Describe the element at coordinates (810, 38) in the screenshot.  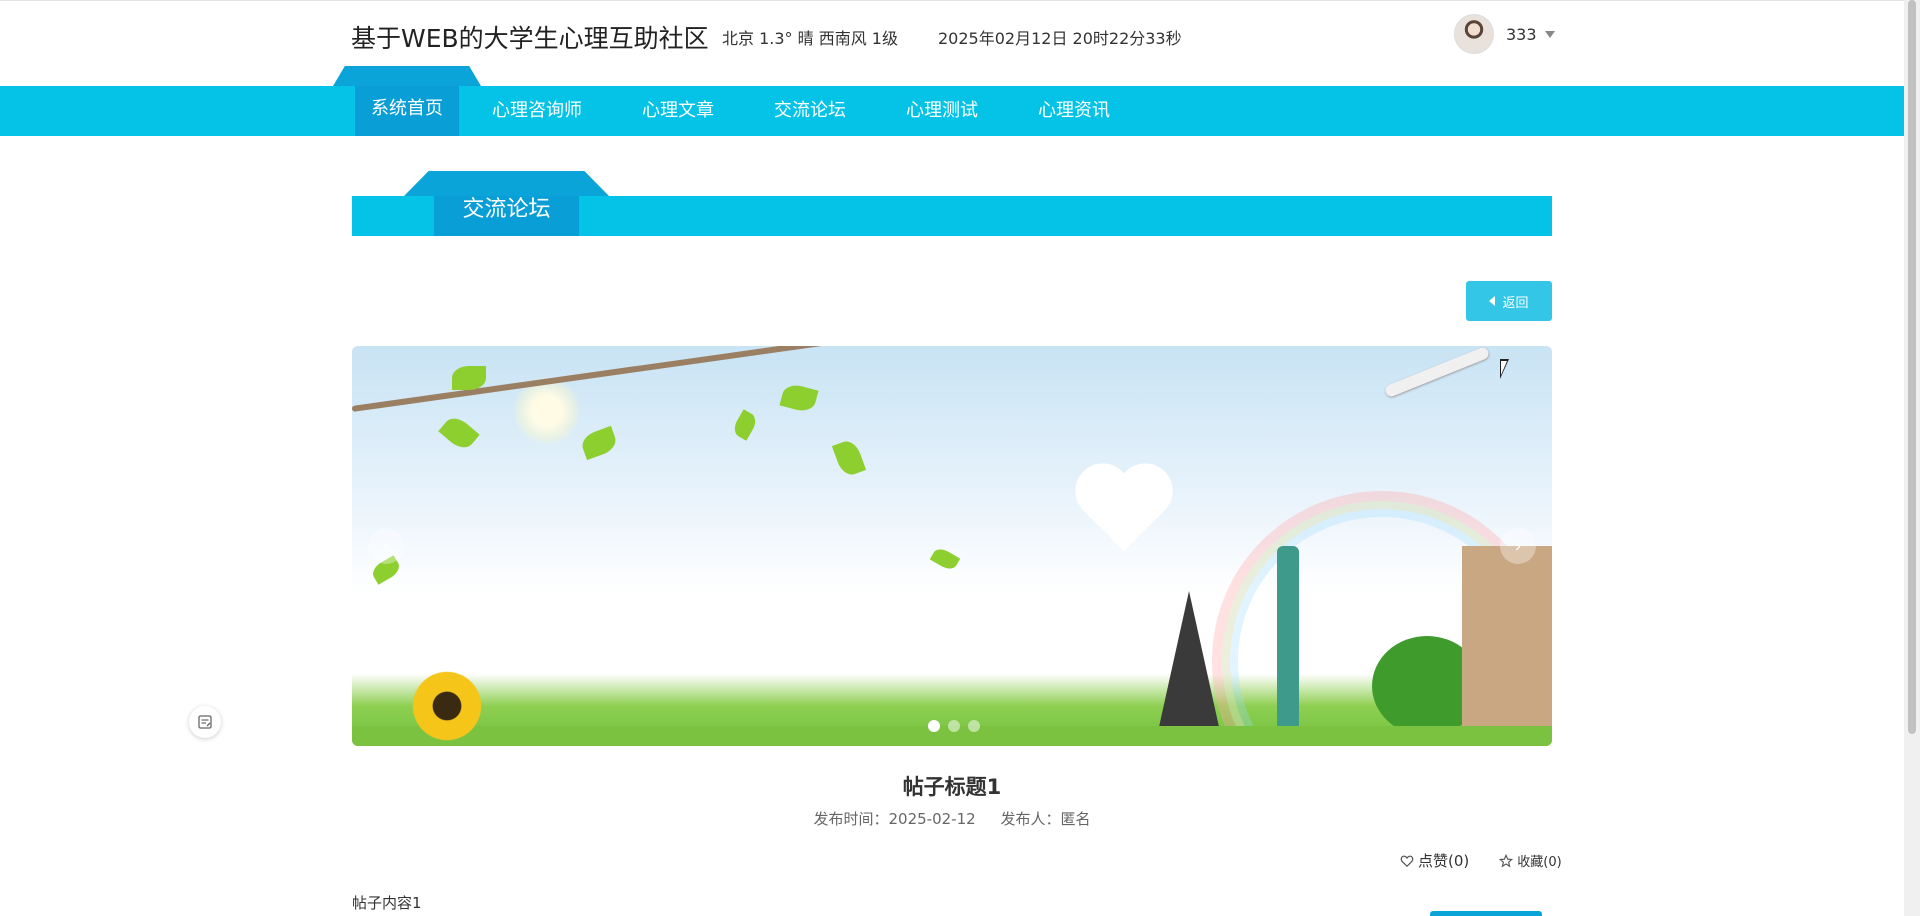
I see `weather-info: 北京 1.3° 晴 西南风 1级` at that location.